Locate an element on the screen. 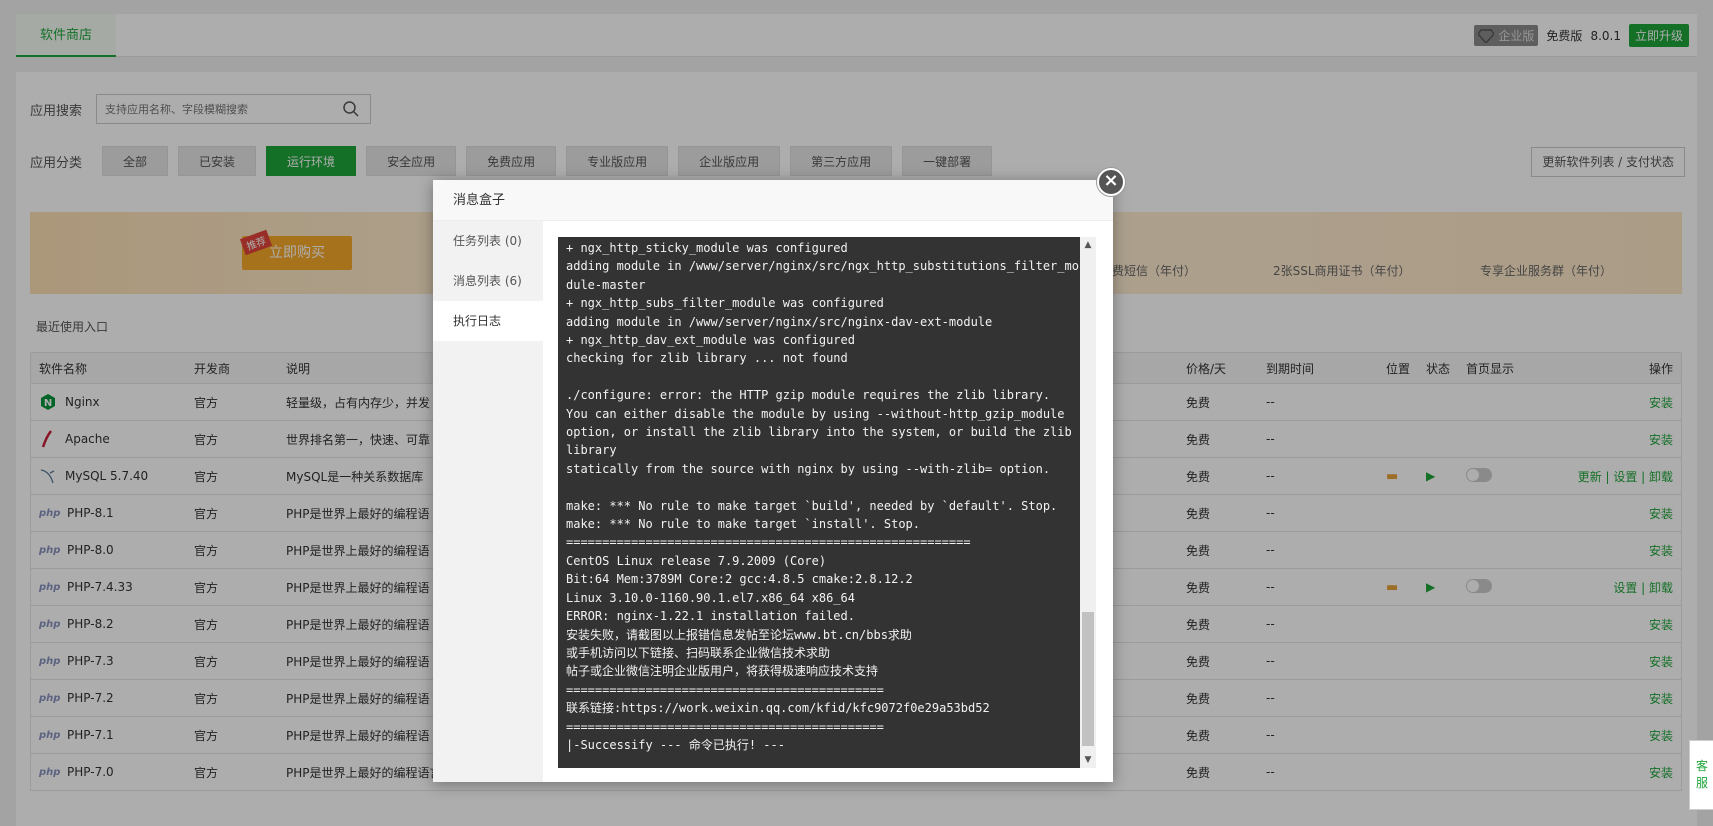 Image resolution: width=1713 pixels, height=826 pixels. log-line: 安装失败，请截图以上报错信息发帖至论坛www.bt.cn/bbs求助 is located at coordinates (739, 634).